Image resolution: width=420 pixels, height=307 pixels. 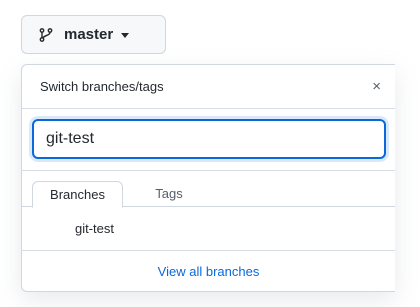 What do you see at coordinates (125, 35) in the screenshot?
I see `chevron-down-icon` at bounding box center [125, 35].